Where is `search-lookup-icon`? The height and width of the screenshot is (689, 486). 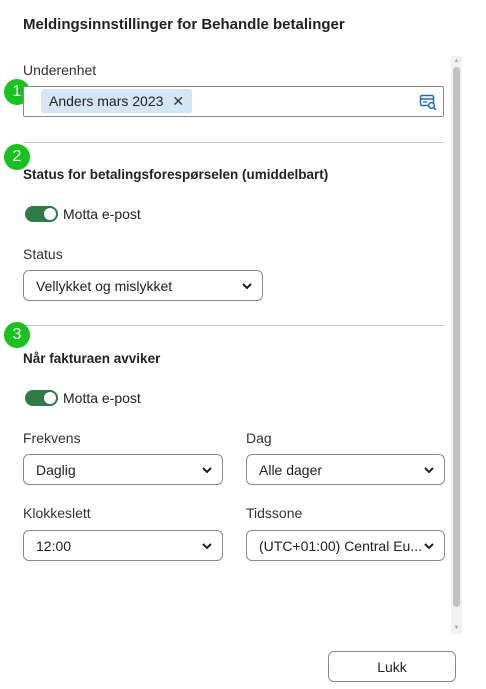
search-lookup-icon is located at coordinates (428, 102).